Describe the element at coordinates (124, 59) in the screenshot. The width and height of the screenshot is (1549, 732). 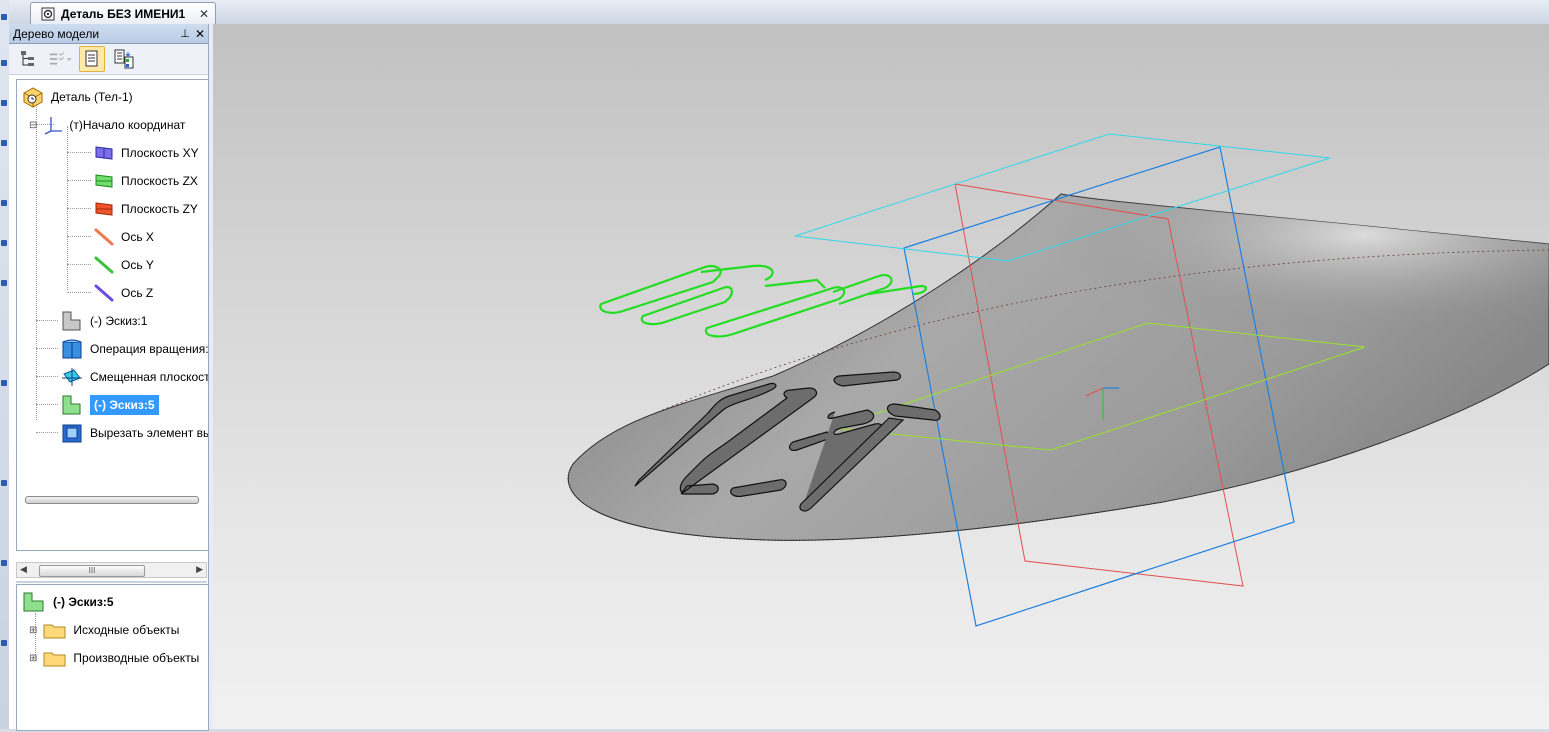
I see `order-button` at that location.